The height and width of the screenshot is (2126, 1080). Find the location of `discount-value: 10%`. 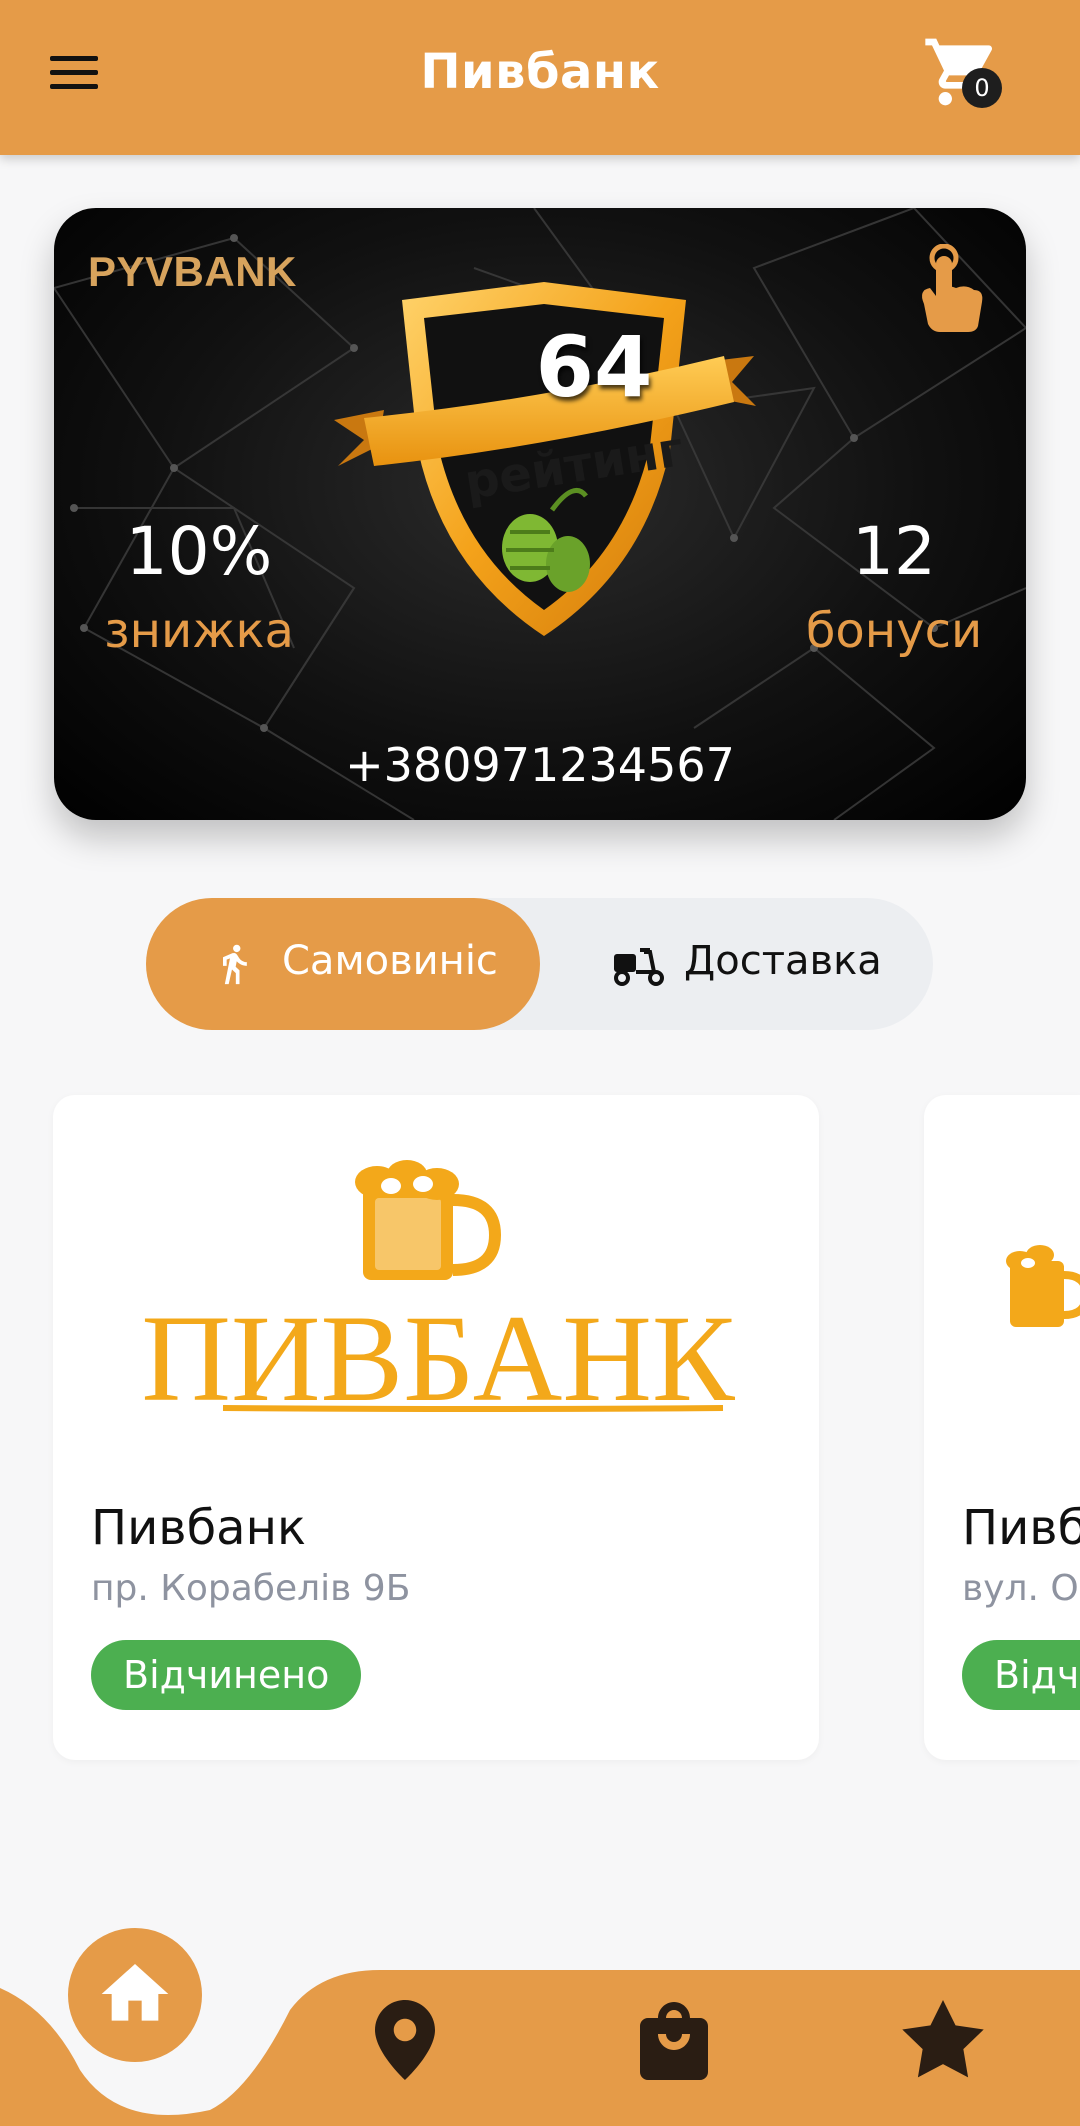

discount-value: 10% is located at coordinates (199, 551).